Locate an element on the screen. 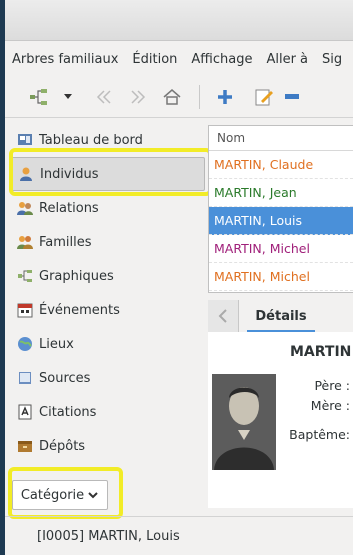 The height and width of the screenshot is (555, 353). sidebar-item-familles: Familles is located at coordinates (107, 242).